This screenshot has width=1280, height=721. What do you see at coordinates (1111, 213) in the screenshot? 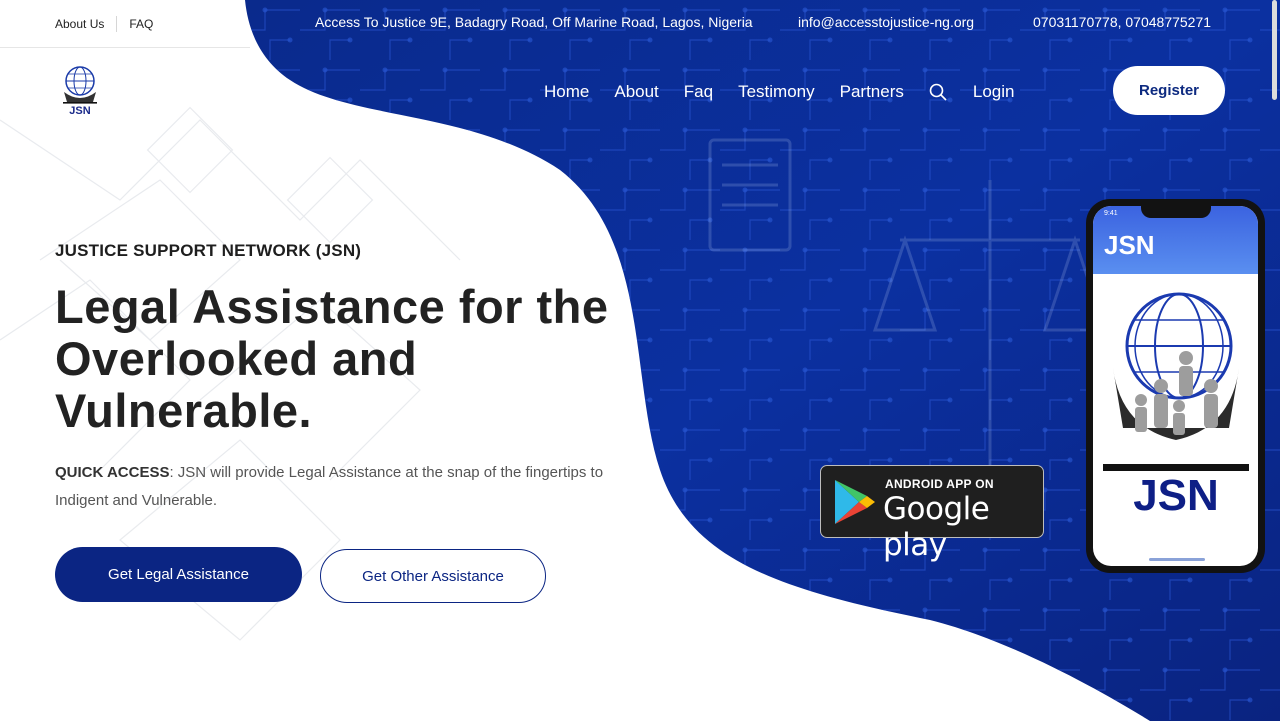
I see `phone-time: 9:41` at bounding box center [1111, 213].